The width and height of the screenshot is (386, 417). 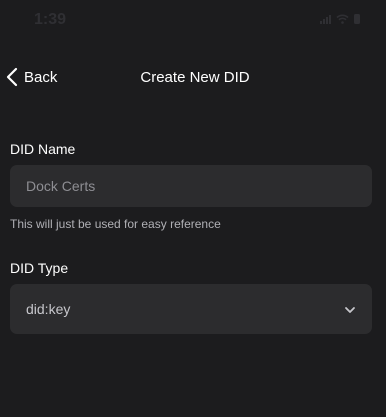 What do you see at coordinates (43, 149) in the screenshot?
I see `did-name-label: DID Name` at bounding box center [43, 149].